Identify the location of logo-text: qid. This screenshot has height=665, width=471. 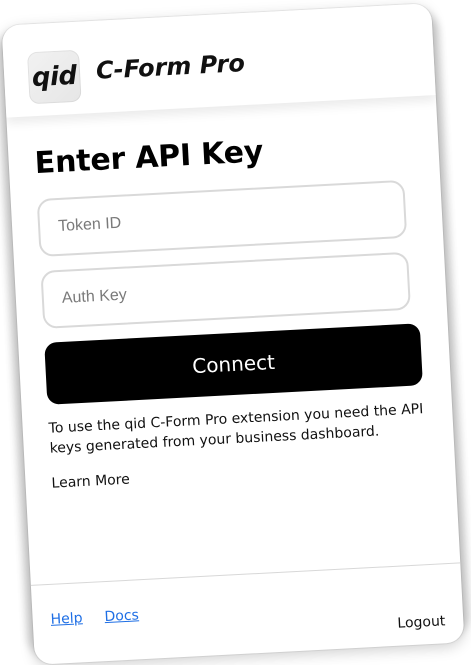
(54, 77).